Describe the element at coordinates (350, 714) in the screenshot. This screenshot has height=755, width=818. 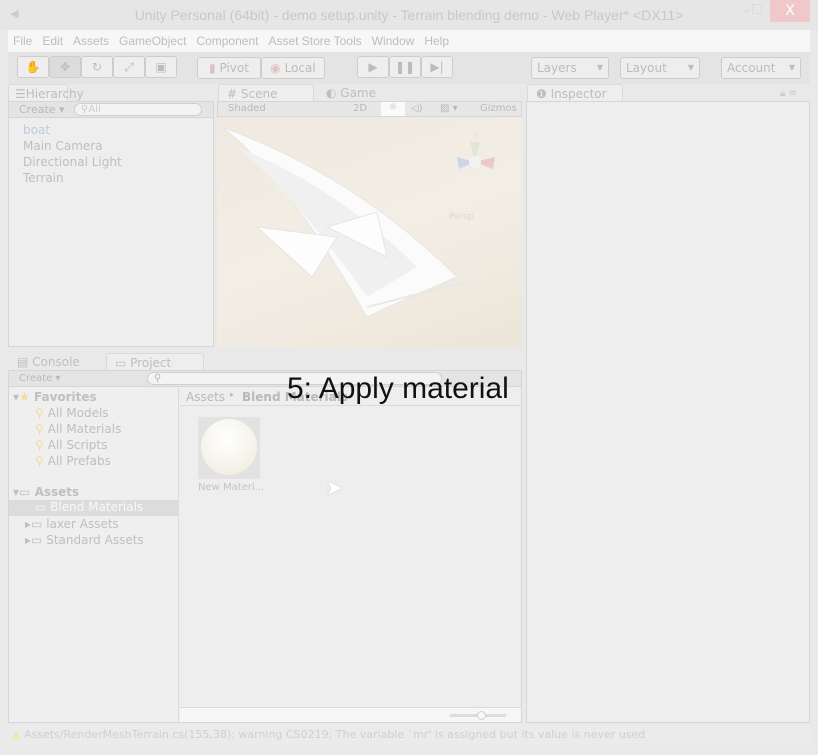
I see `project-footer` at that location.